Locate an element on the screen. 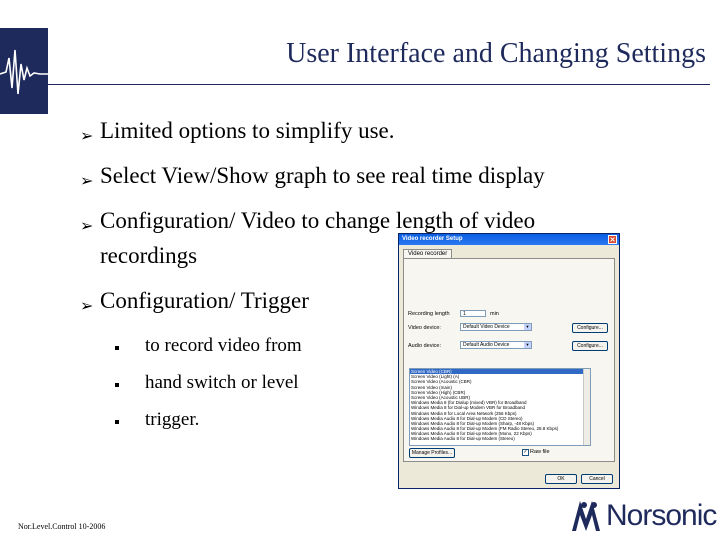 This screenshot has height=540, width=720. video-device-select: Default Video Device ▼ is located at coordinates (496, 327).